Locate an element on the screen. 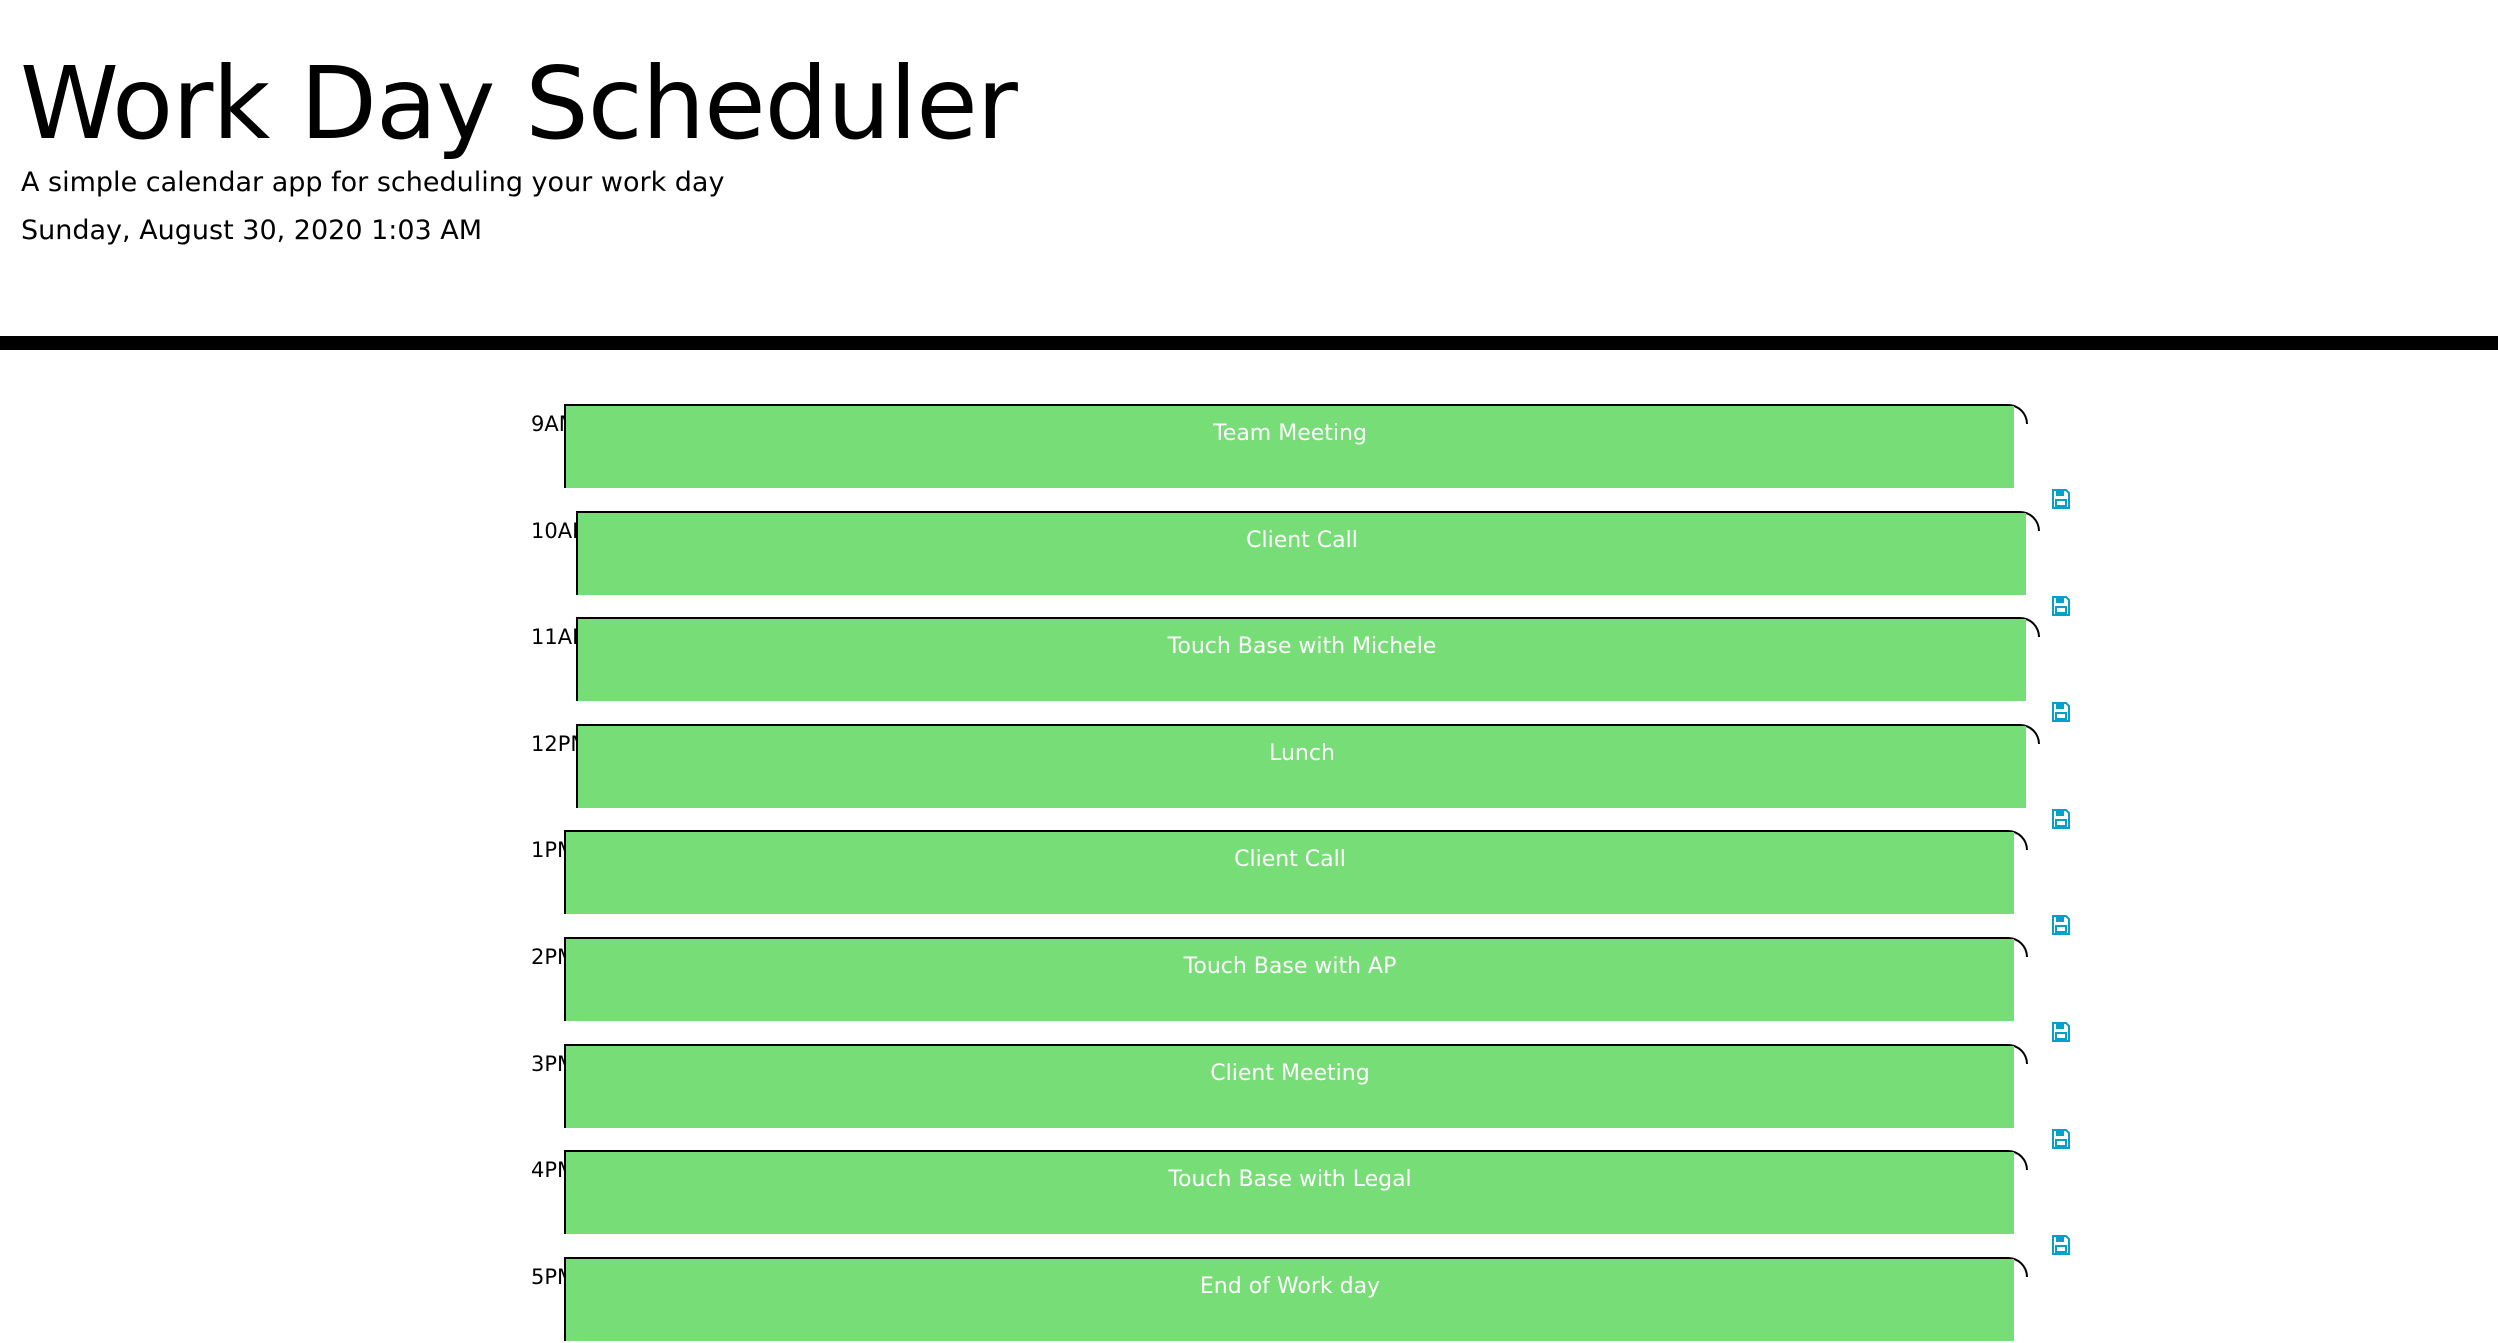 The height and width of the screenshot is (1343, 2498). current-date-time: Sunday, August 30, 2020 1:03 AM is located at coordinates (252, 230).